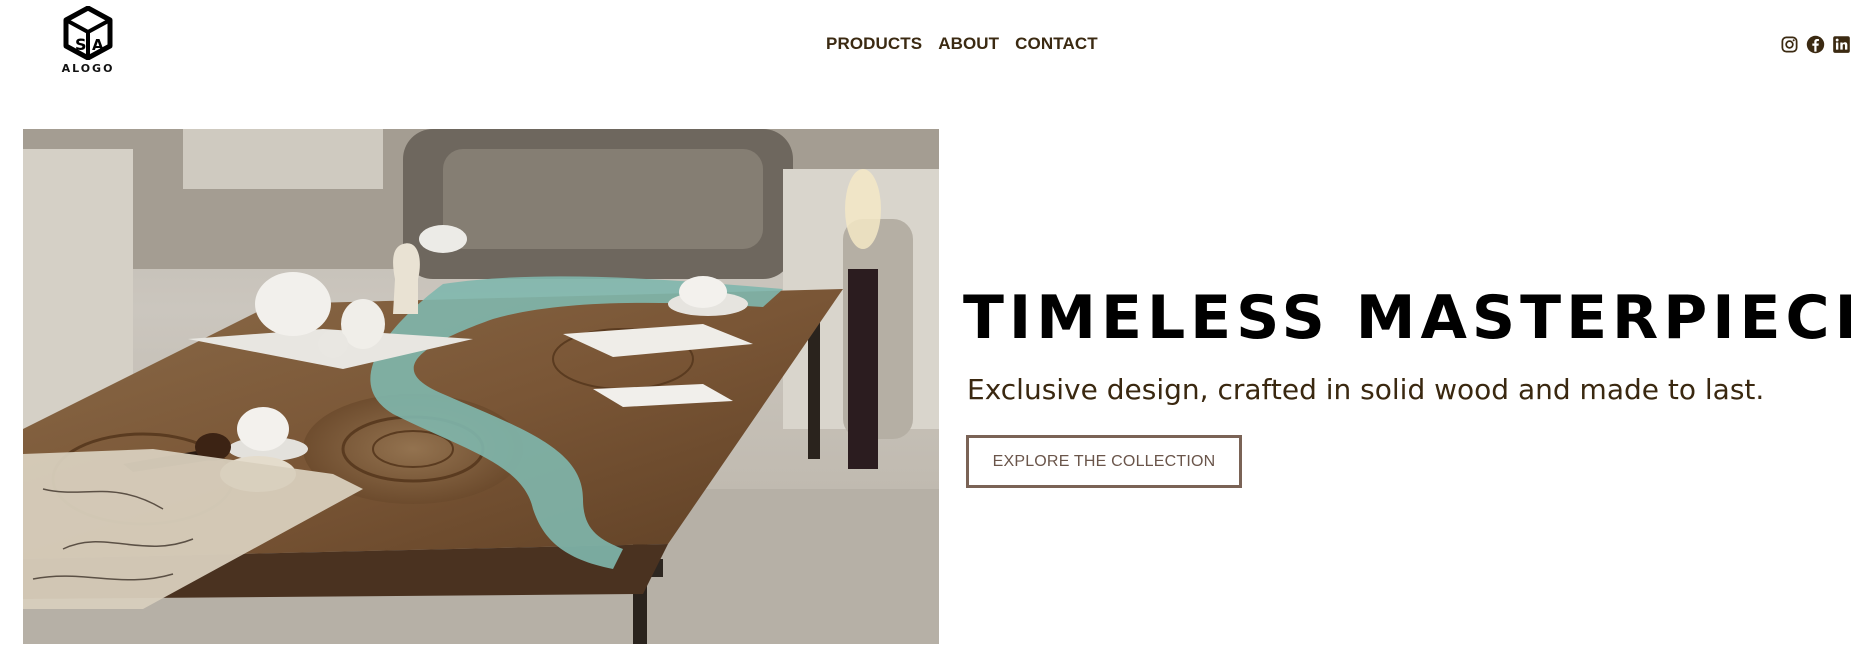 The width and height of the screenshot is (1851, 660). What do you see at coordinates (98, 45) in the screenshot?
I see `svg-text: A` at bounding box center [98, 45].